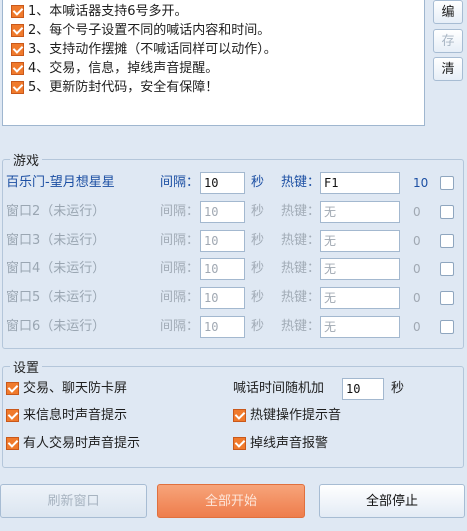 The height and width of the screenshot is (531, 467). I want to click on stop-all-button: 全部停止, so click(392, 501).